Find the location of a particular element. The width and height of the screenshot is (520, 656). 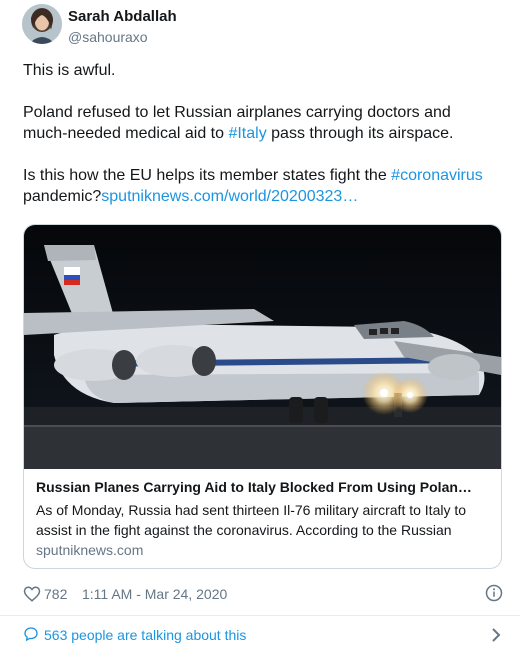

tweet-paragraph: This is awful. is located at coordinates (69, 70).